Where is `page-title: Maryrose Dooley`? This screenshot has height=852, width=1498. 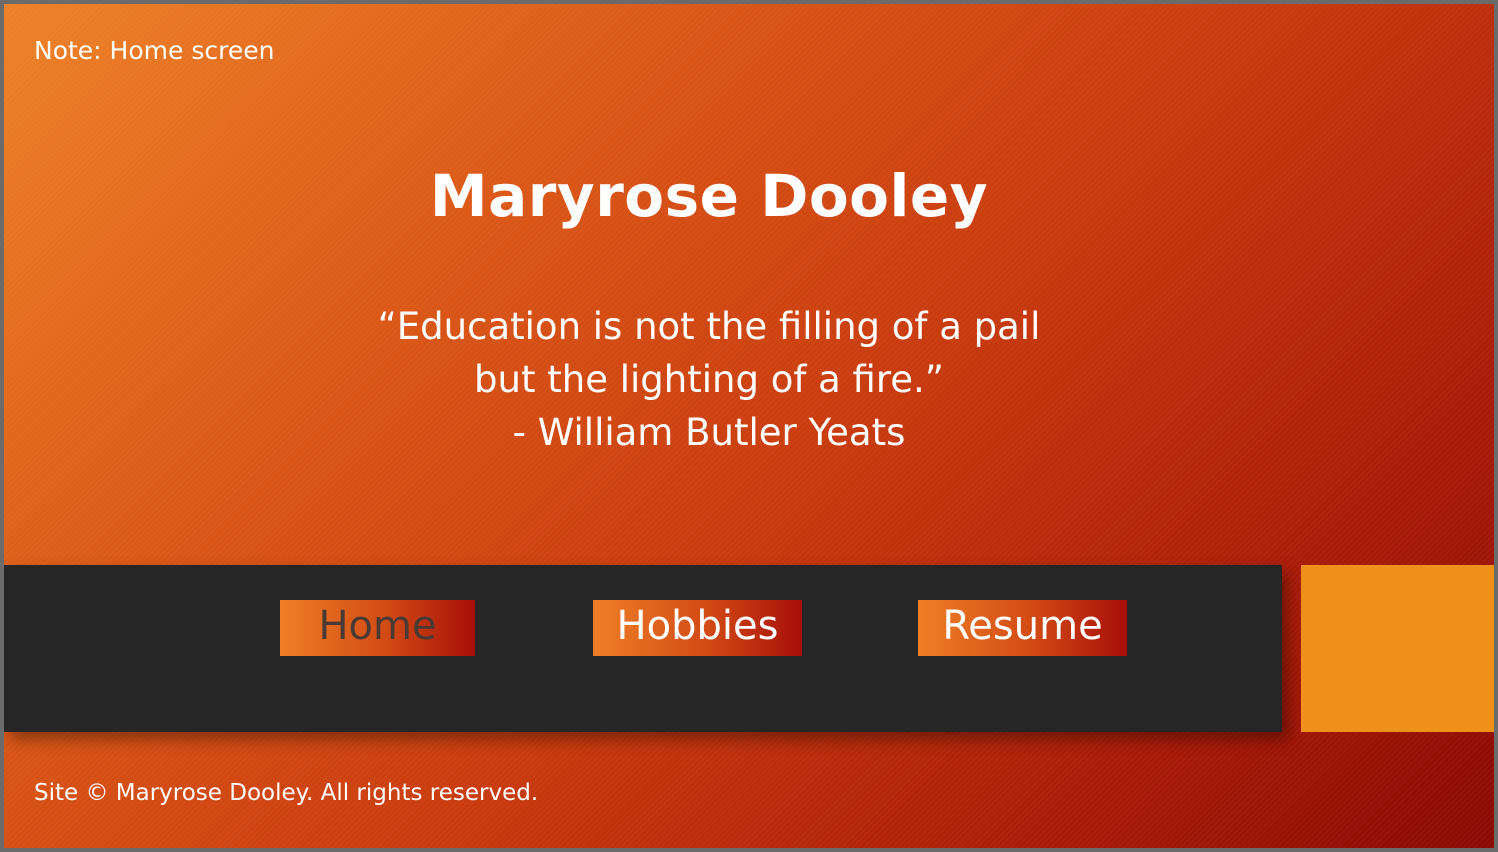
page-title: Maryrose Dooley is located at coordinates (709, 196).